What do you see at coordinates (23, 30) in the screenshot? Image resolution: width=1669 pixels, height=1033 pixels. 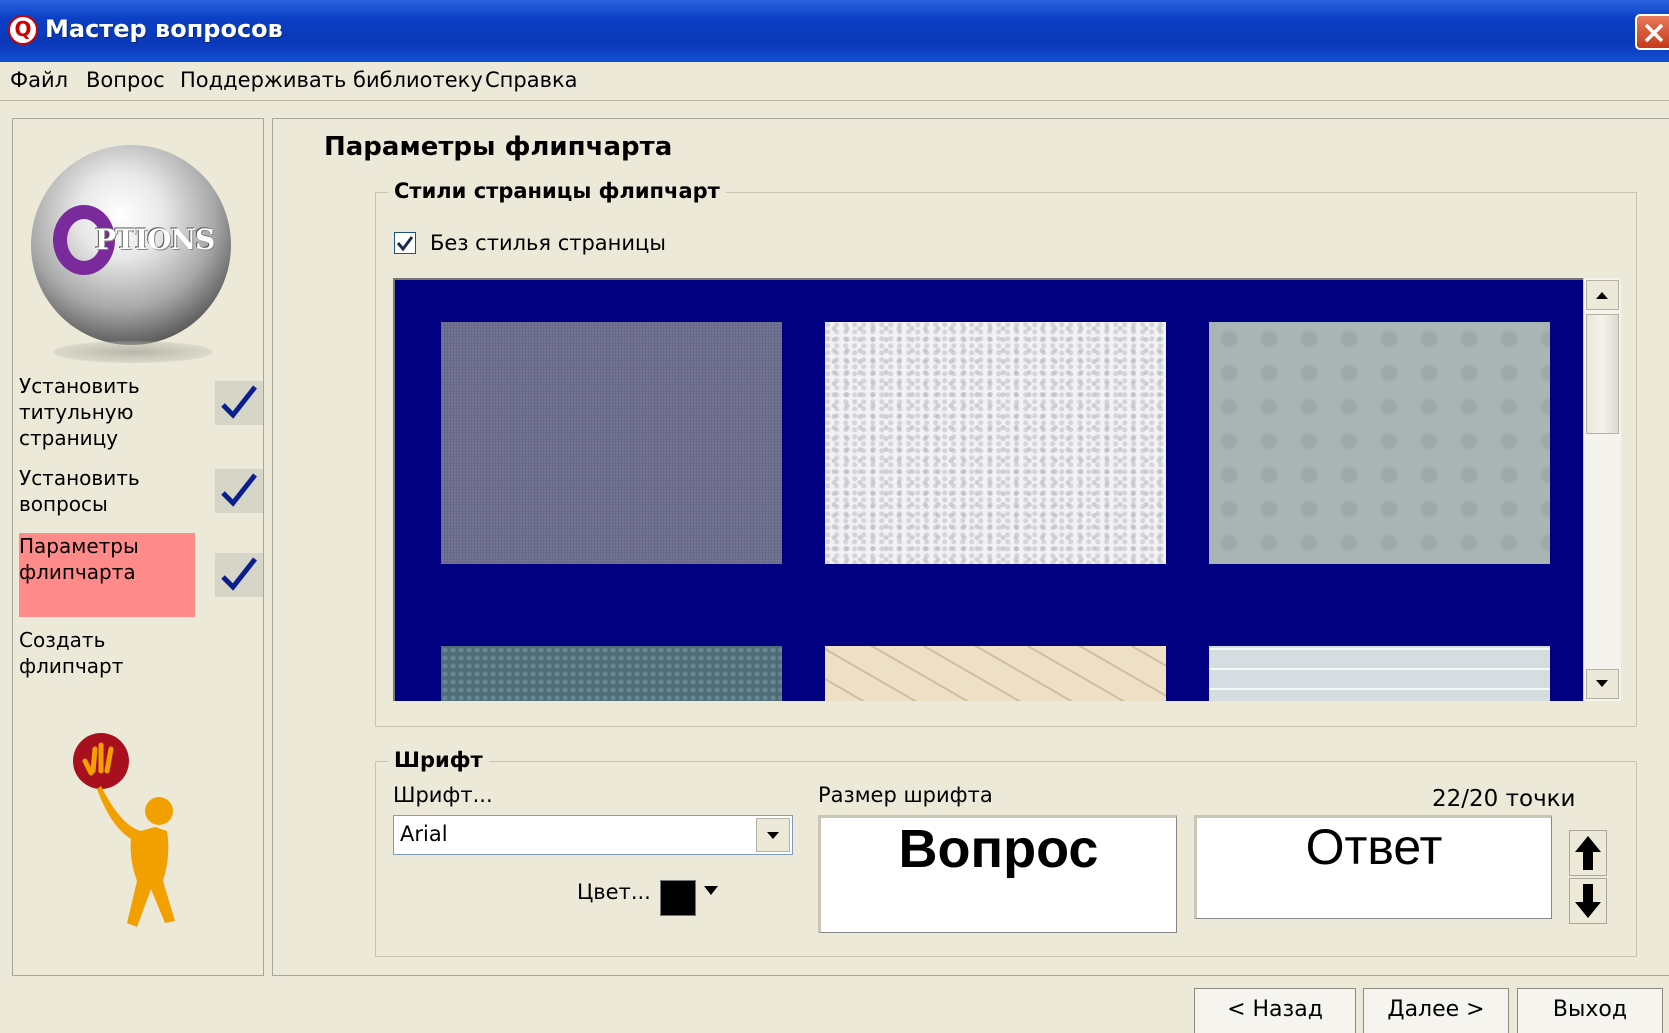 I see `app-icon: Q` at bounding box center [23, 30].